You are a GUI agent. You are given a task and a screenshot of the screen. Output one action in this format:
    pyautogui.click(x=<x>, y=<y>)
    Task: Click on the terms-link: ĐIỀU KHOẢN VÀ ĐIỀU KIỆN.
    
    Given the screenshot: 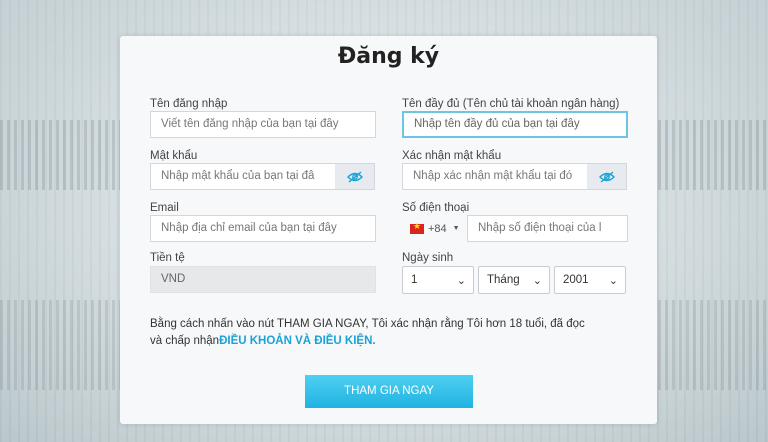 What is the action you would take?
    pyautogui.click(x=297, y=341)
    